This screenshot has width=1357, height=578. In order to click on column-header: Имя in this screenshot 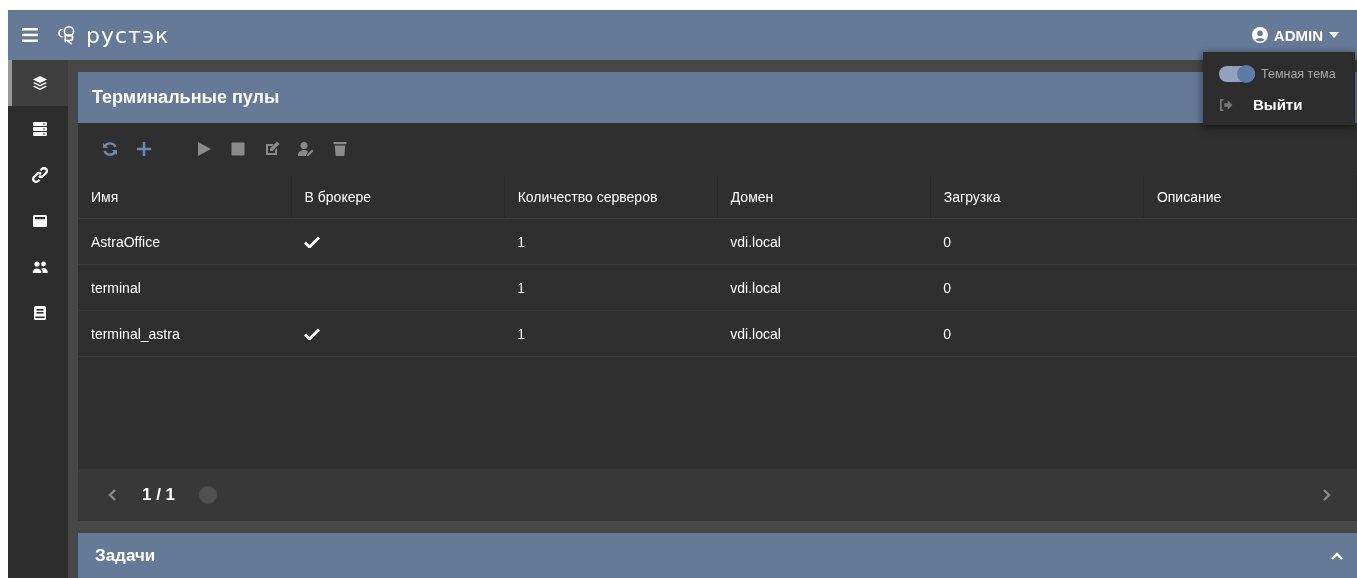, I will do `click(185, 197)`.